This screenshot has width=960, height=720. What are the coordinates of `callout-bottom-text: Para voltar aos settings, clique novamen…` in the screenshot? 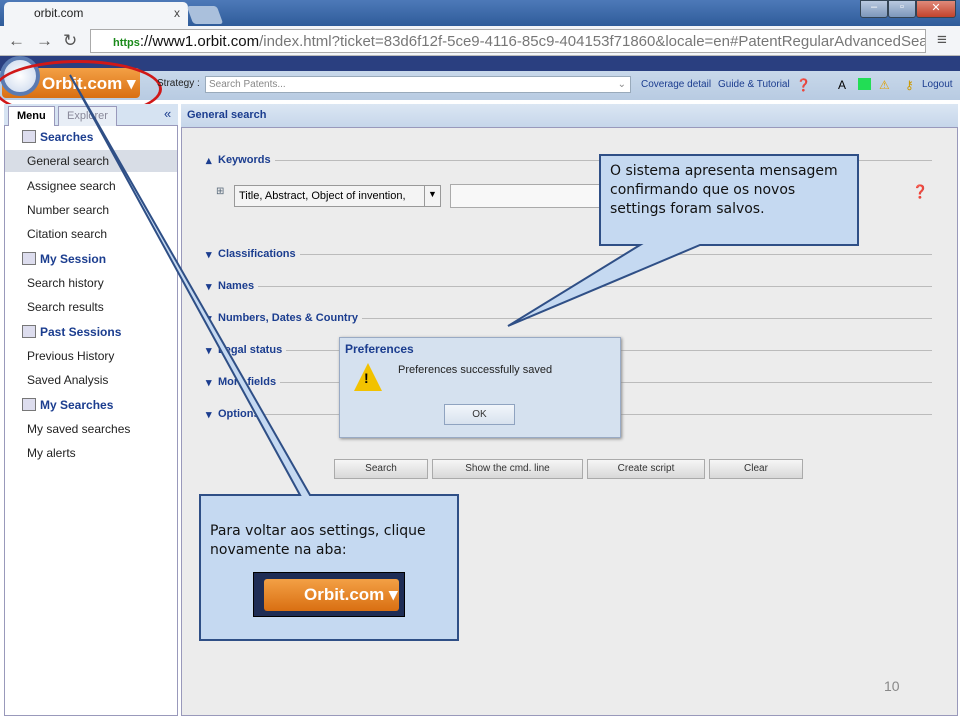 It's located at (318, 540).